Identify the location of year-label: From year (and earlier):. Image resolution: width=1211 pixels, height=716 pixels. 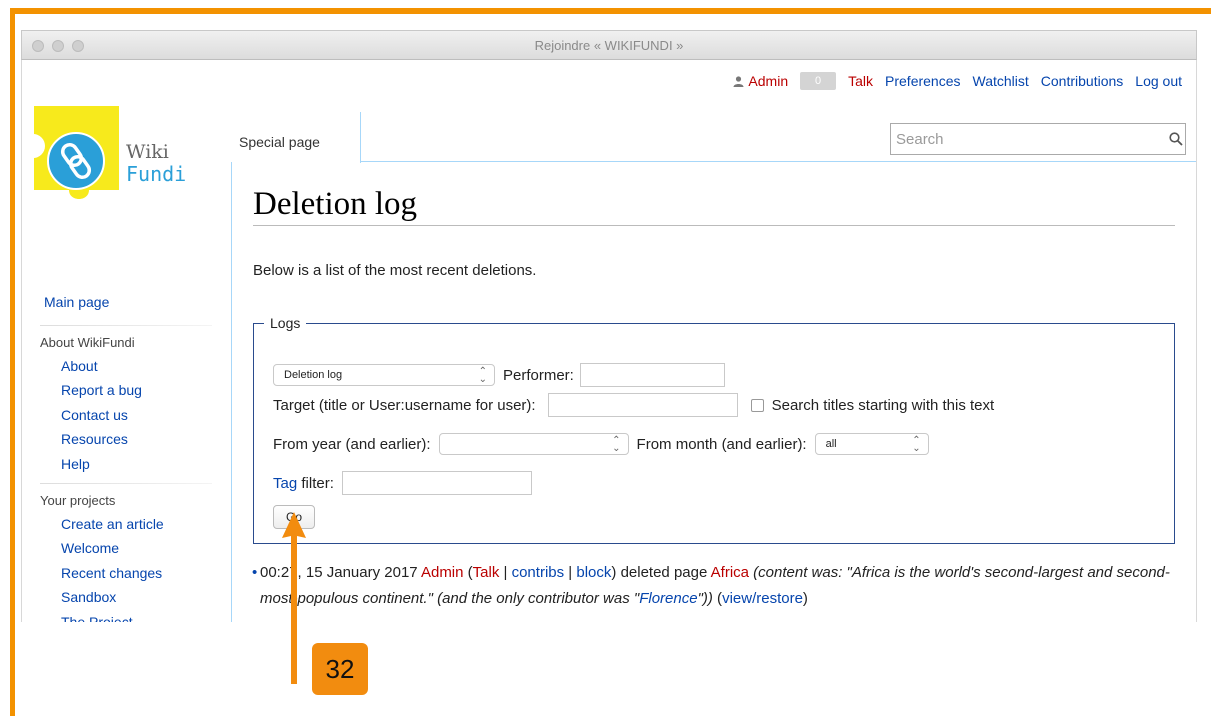
(352, 444).